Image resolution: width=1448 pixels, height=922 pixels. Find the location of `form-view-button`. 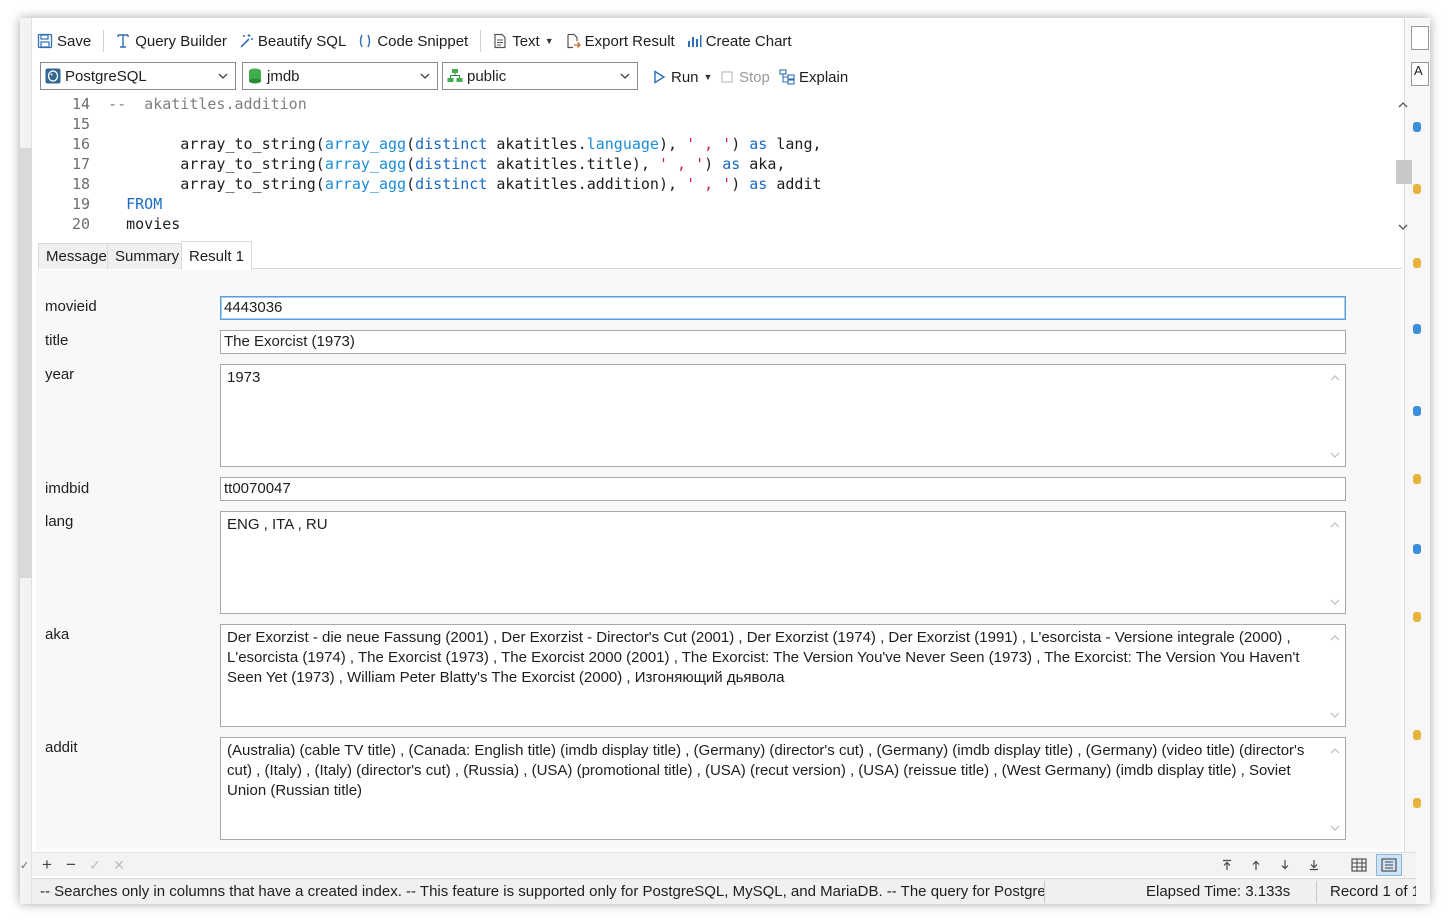

form-view-button is located at coordinates (1389, 865).